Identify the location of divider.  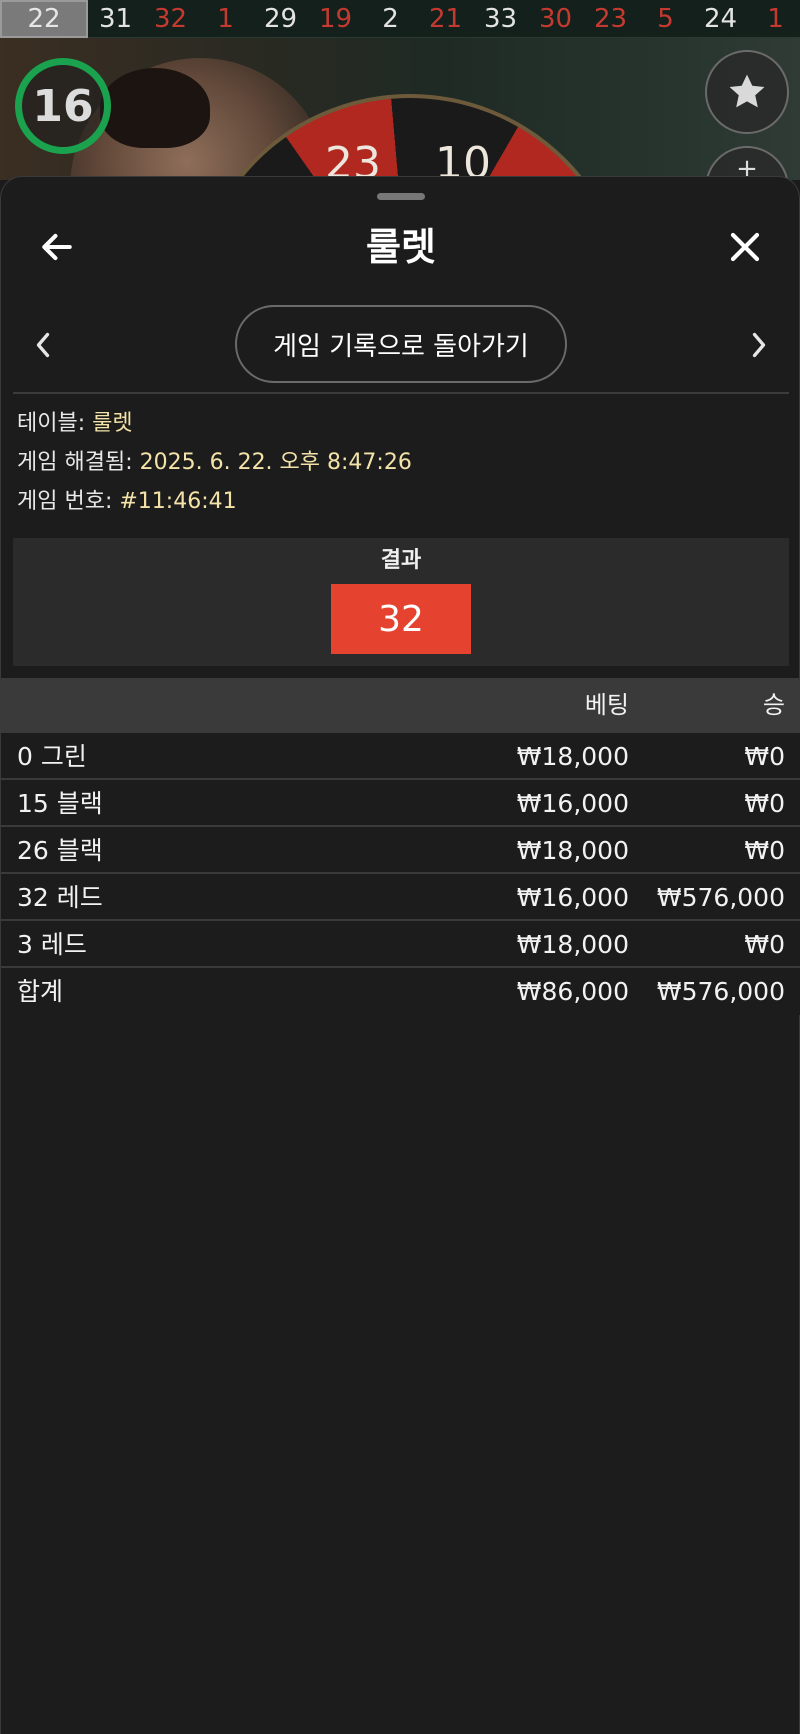
(401, 393).